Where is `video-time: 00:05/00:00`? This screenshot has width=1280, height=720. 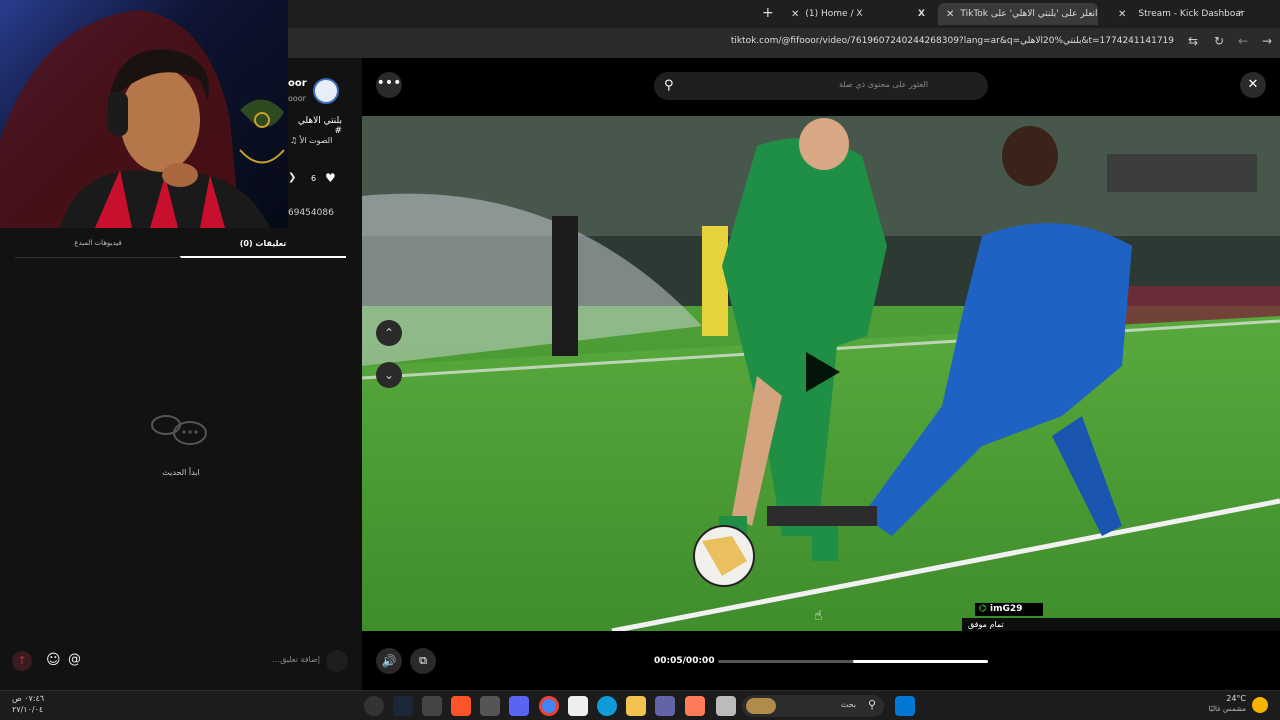
video-time: 00:05/00:00 is located at coordinates (684, 661).